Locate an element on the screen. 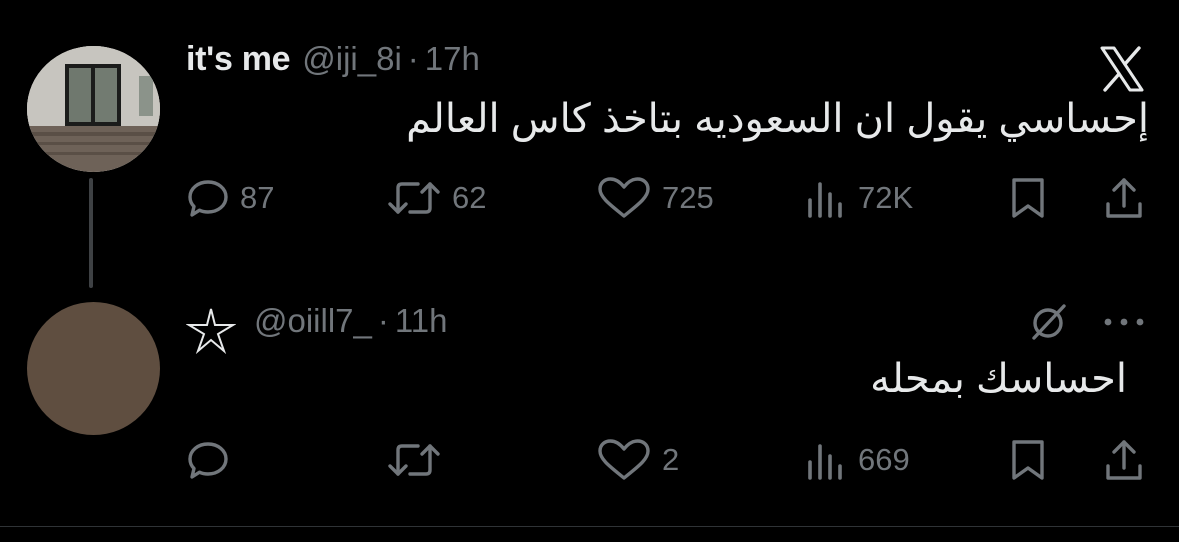 The image size is (1179, 542). x-logo-icon is located at coordinates (1122, 69).